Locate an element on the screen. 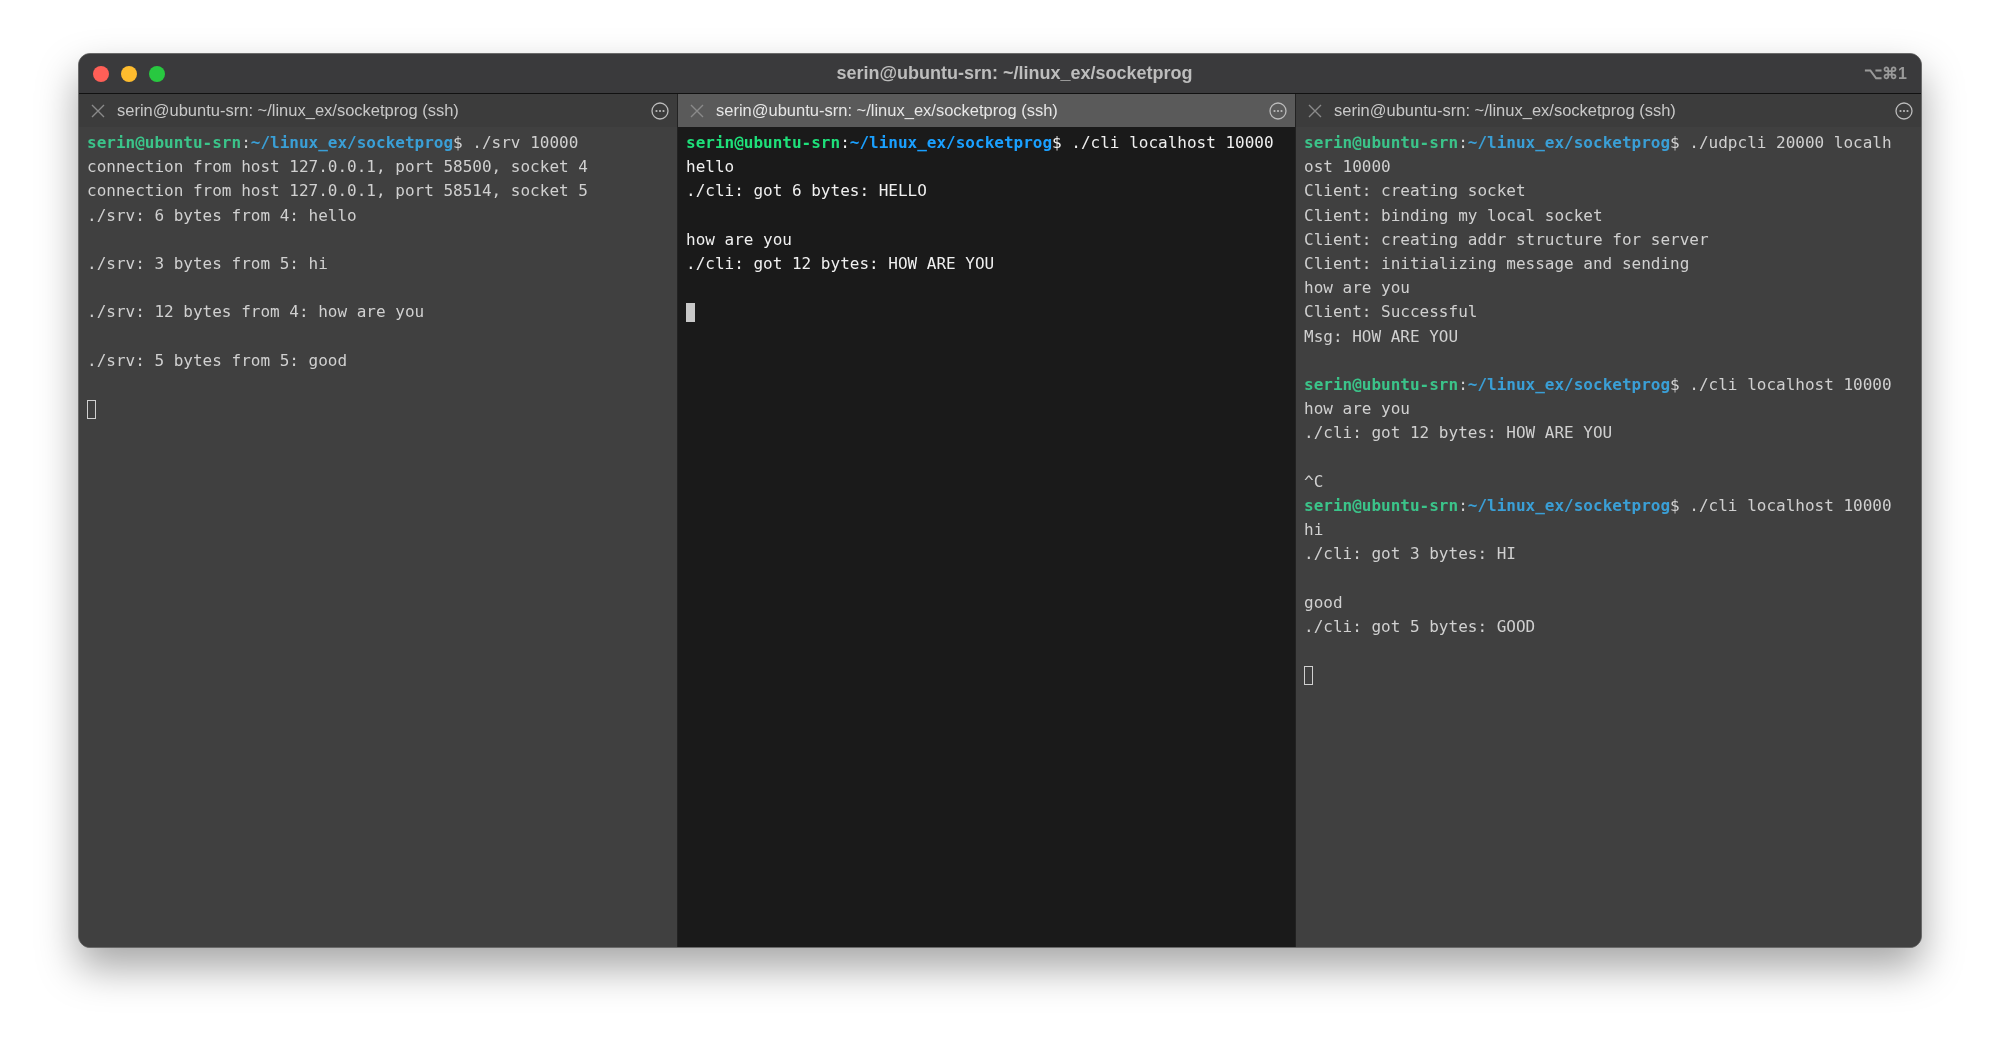 The height and width of the screenshot is (1052, 2000). output-line: connection from host 127.0.0.1, port 58500, socket 4 is located at coordinates (337, 167).